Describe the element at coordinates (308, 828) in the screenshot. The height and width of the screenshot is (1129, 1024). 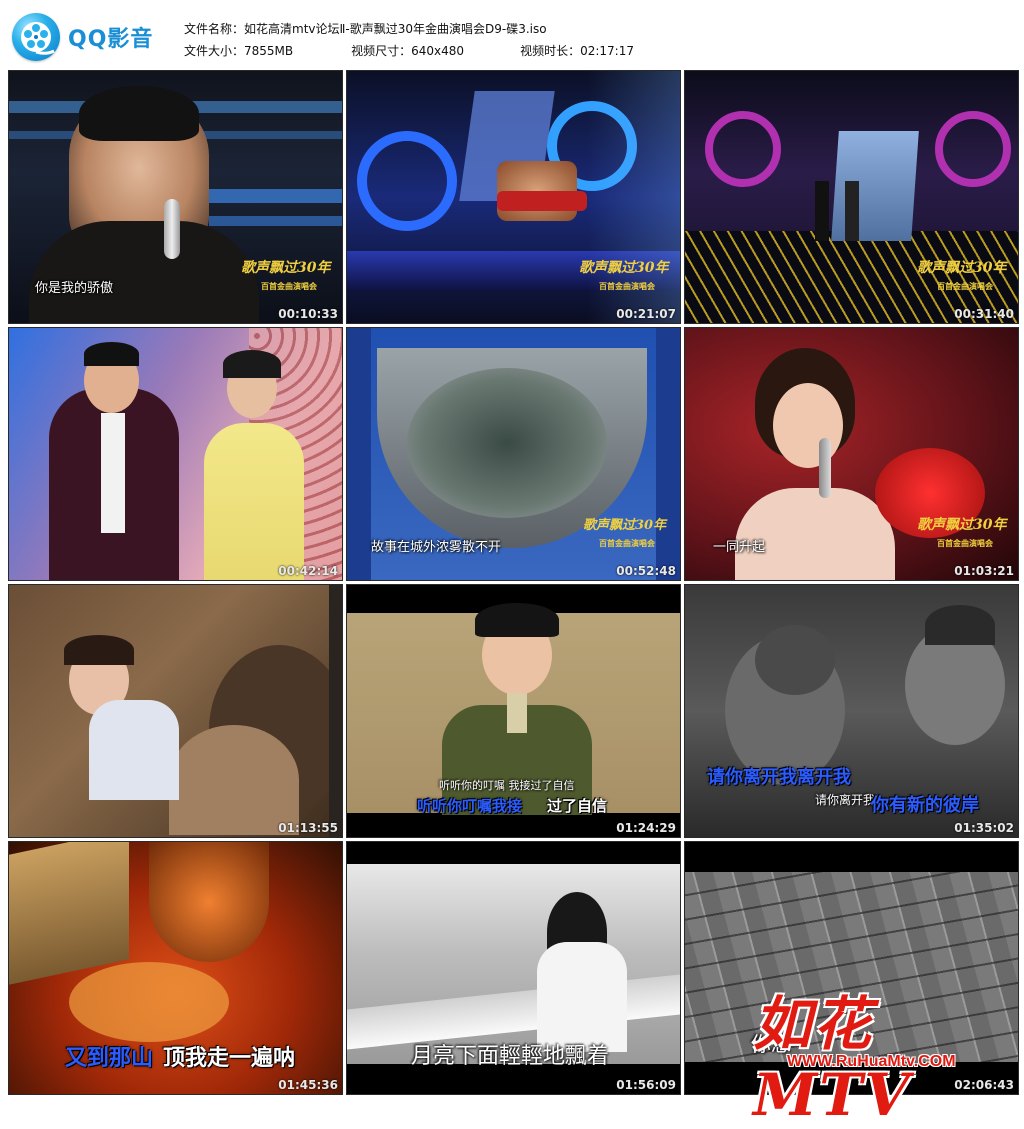
I see `timestamp: 01:13:55` at that location.